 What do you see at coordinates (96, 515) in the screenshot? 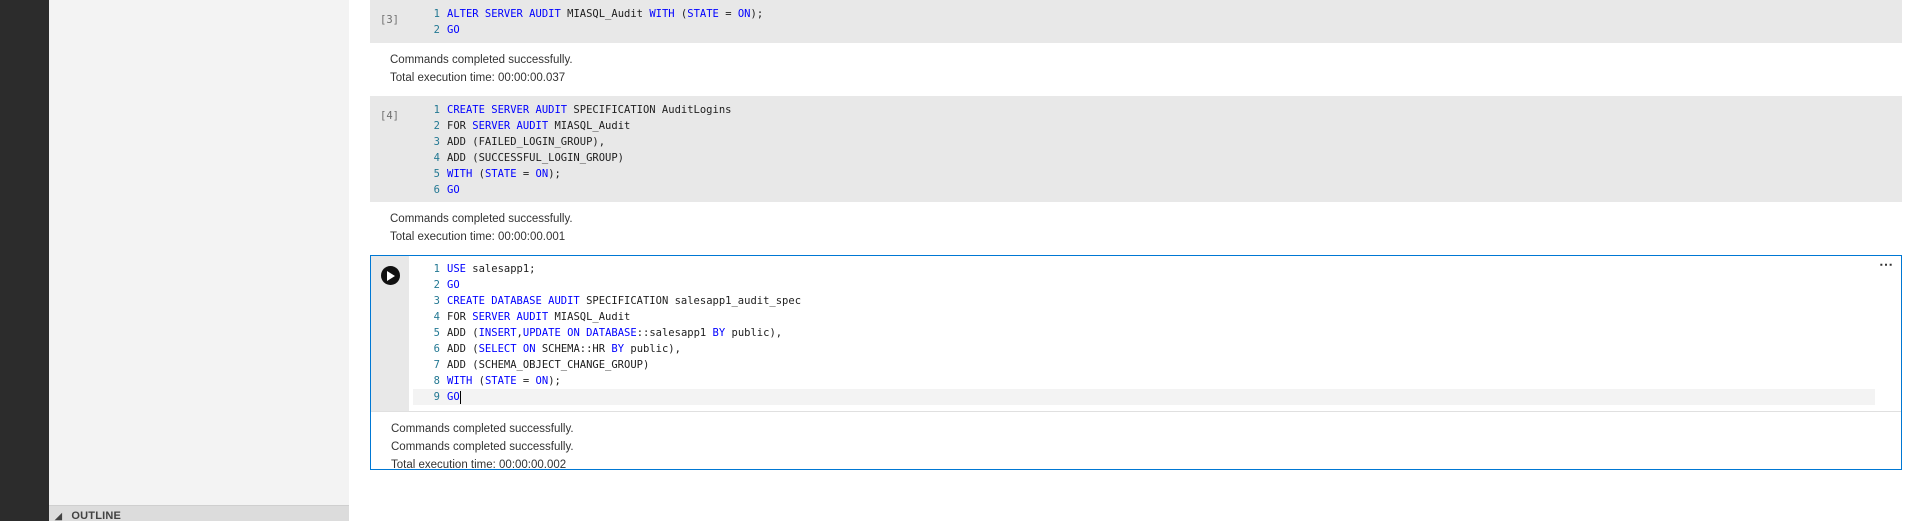
I see `outline-label: OUTLINE` at bounding box center [96, 515].